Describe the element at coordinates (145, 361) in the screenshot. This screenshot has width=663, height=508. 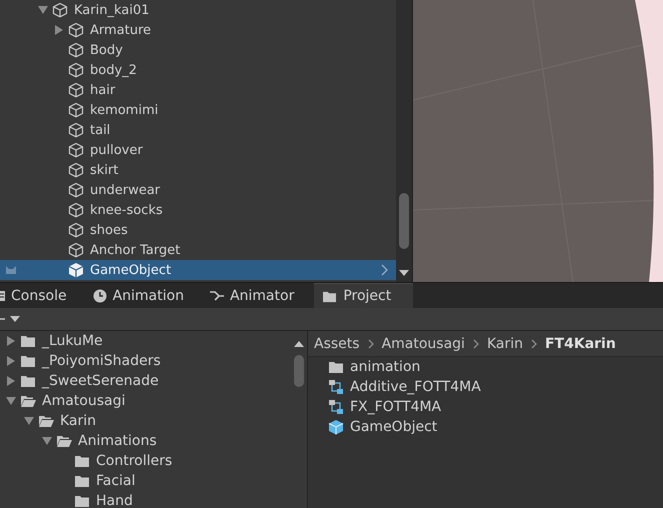
I see `folder-item: _PoiyomiShaders` at that location.